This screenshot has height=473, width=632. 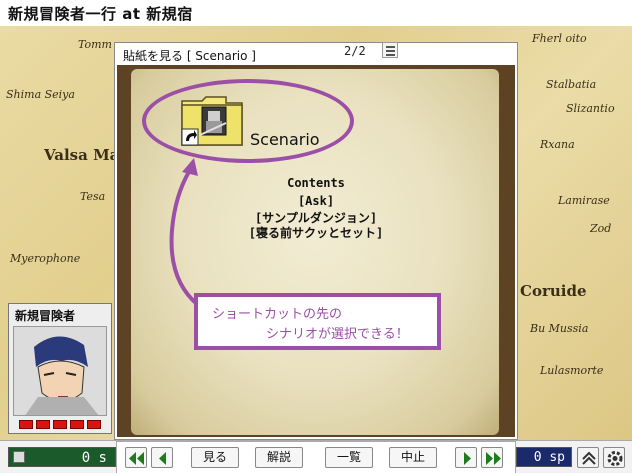 What do you see at coordinates (571, 84) in the screenshot?
I see `map-label: Stalbatia` at bounding box center [571, 84].